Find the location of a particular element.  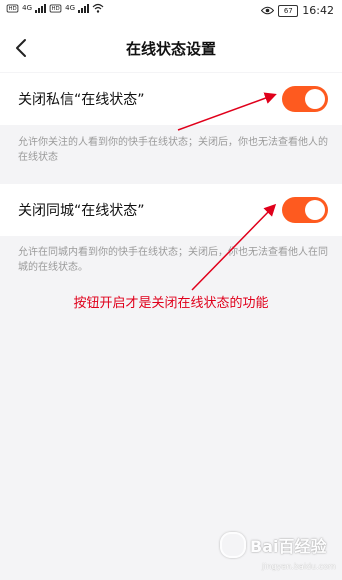

baidu-jingyan-watermark: Bai百经验 is located at coordinates (273, 545).